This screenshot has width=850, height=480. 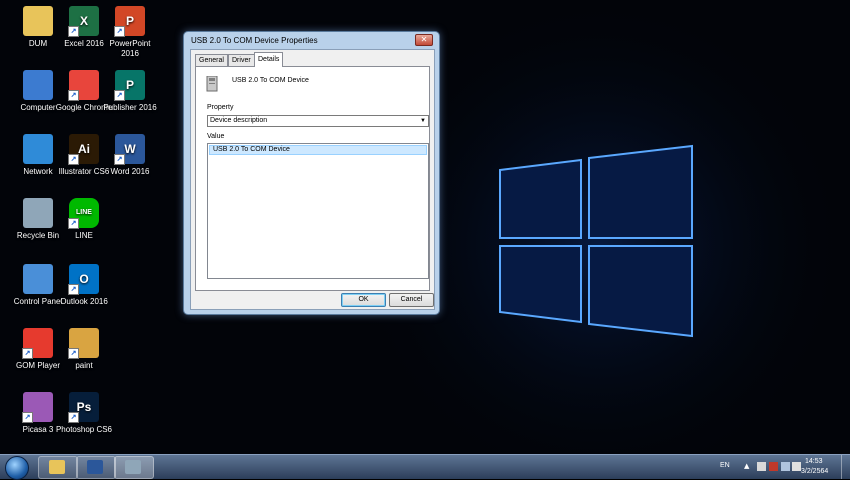 I want to click on desktop-icon-label: Word 2016, so click(x=130, y=171).